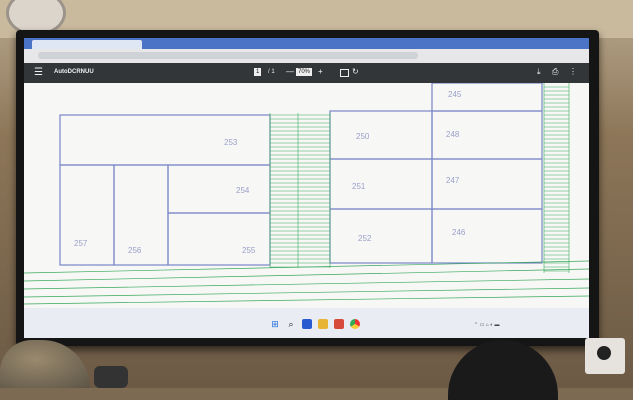  What do you see at coordinates (38, 73) in the screenshot?
I see `menu-icon: ☰` at bounding box center [38, 73].